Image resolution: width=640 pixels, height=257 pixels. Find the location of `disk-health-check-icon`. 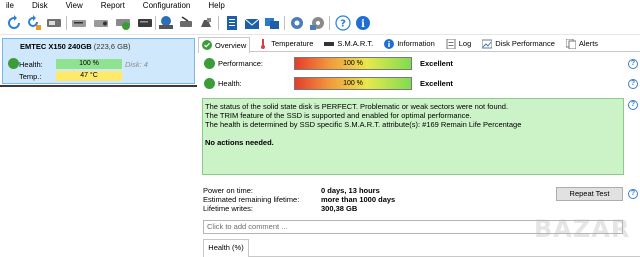

disk-health-check-icon is located at coordinates (13, 63).